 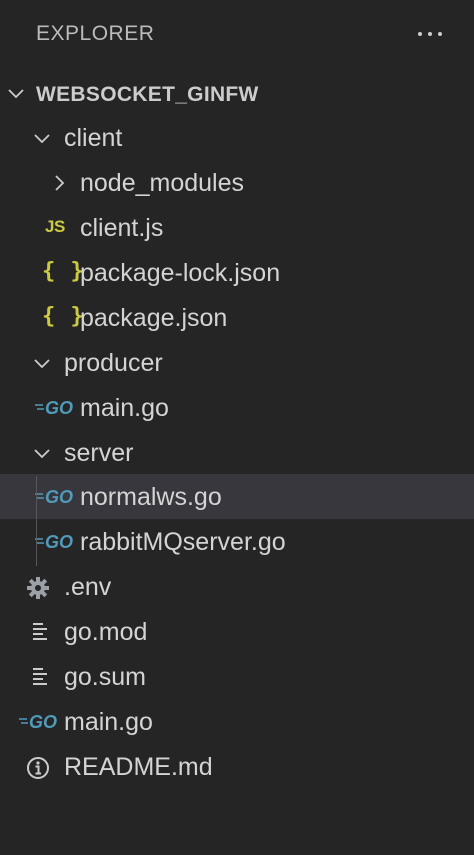 What do you see at coordinates (122, 228) in the screenshot?
I see `file-label: client.js` at bounding box center [122, 228].